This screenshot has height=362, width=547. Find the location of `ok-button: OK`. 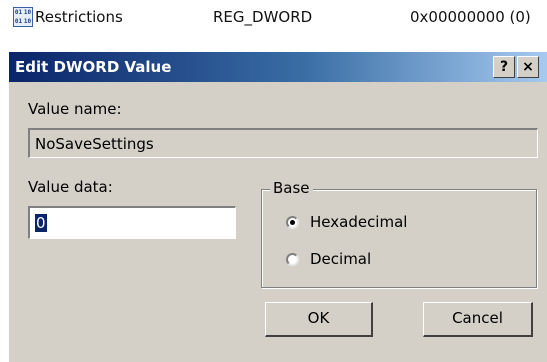

ok-button: OK is located at coordinates (319, 319).